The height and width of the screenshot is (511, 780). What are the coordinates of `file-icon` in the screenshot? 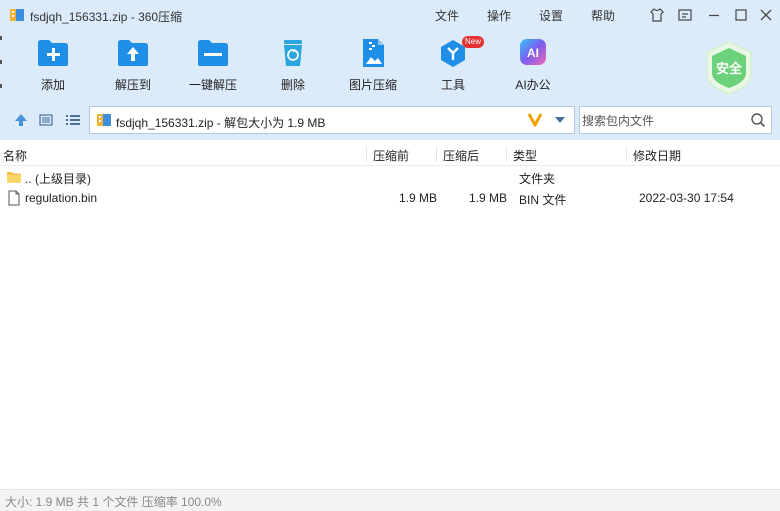 It's located at (14, 198).